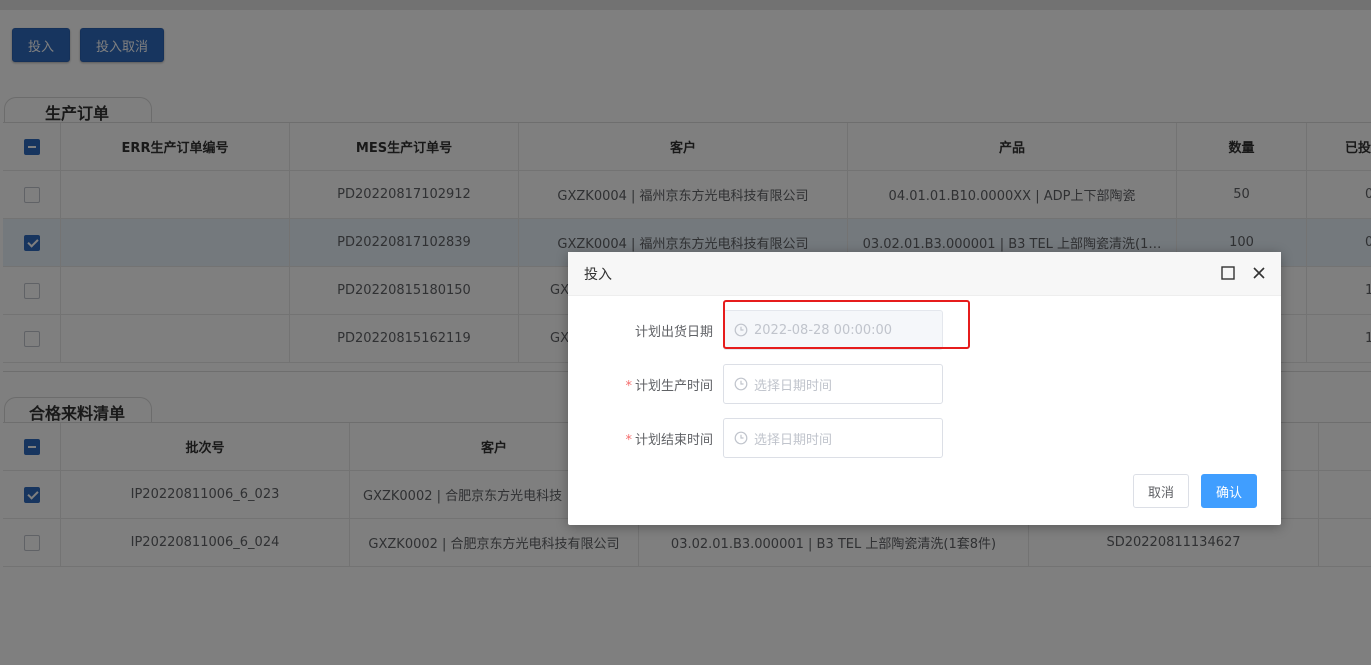 The width and height of the screenshot is (1371, 665). I want to click on field-label: 计划出货日期, so click(645, 330).